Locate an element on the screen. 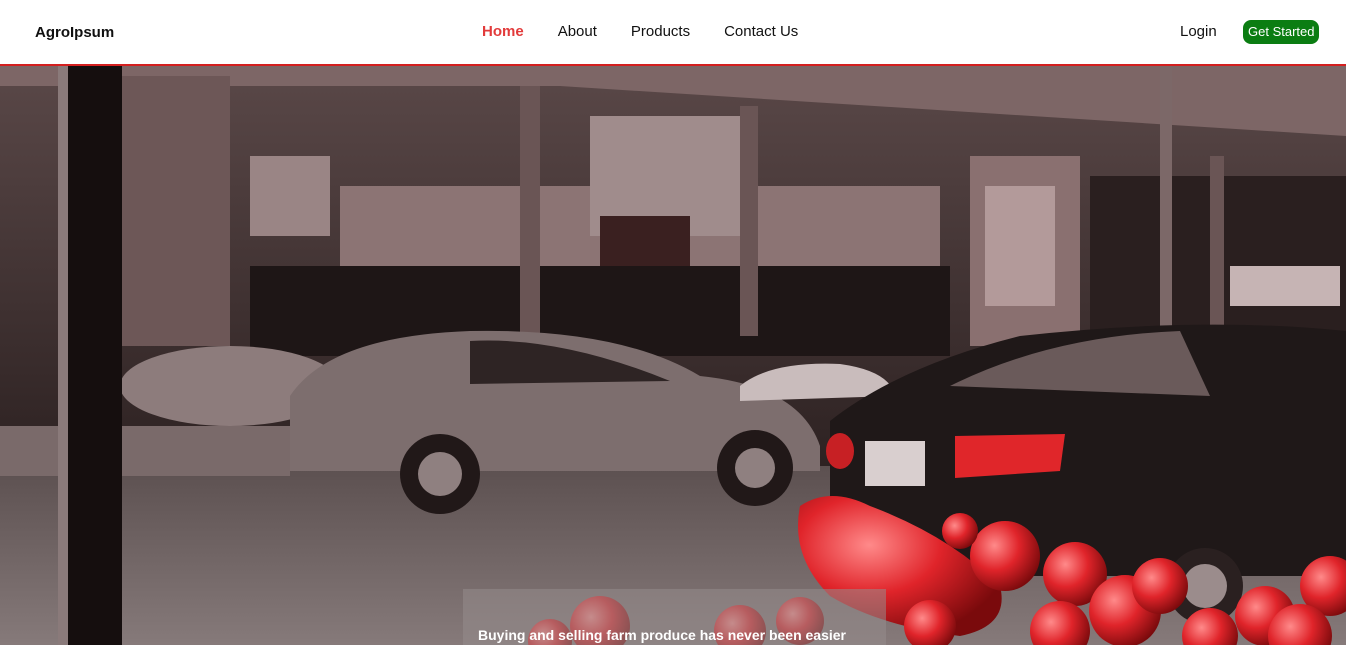  main-nav: Home About Products Contact Us is located at coordinates (657, 31).